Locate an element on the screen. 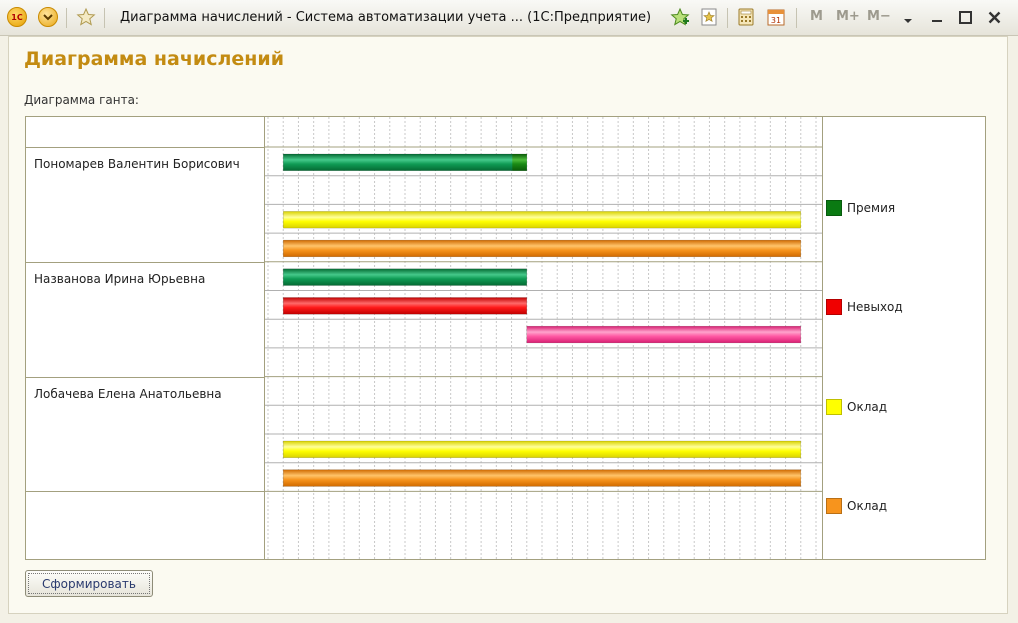 This screenshot has width=1018, height=623. calculator-button is located at coordinates (746, 17).